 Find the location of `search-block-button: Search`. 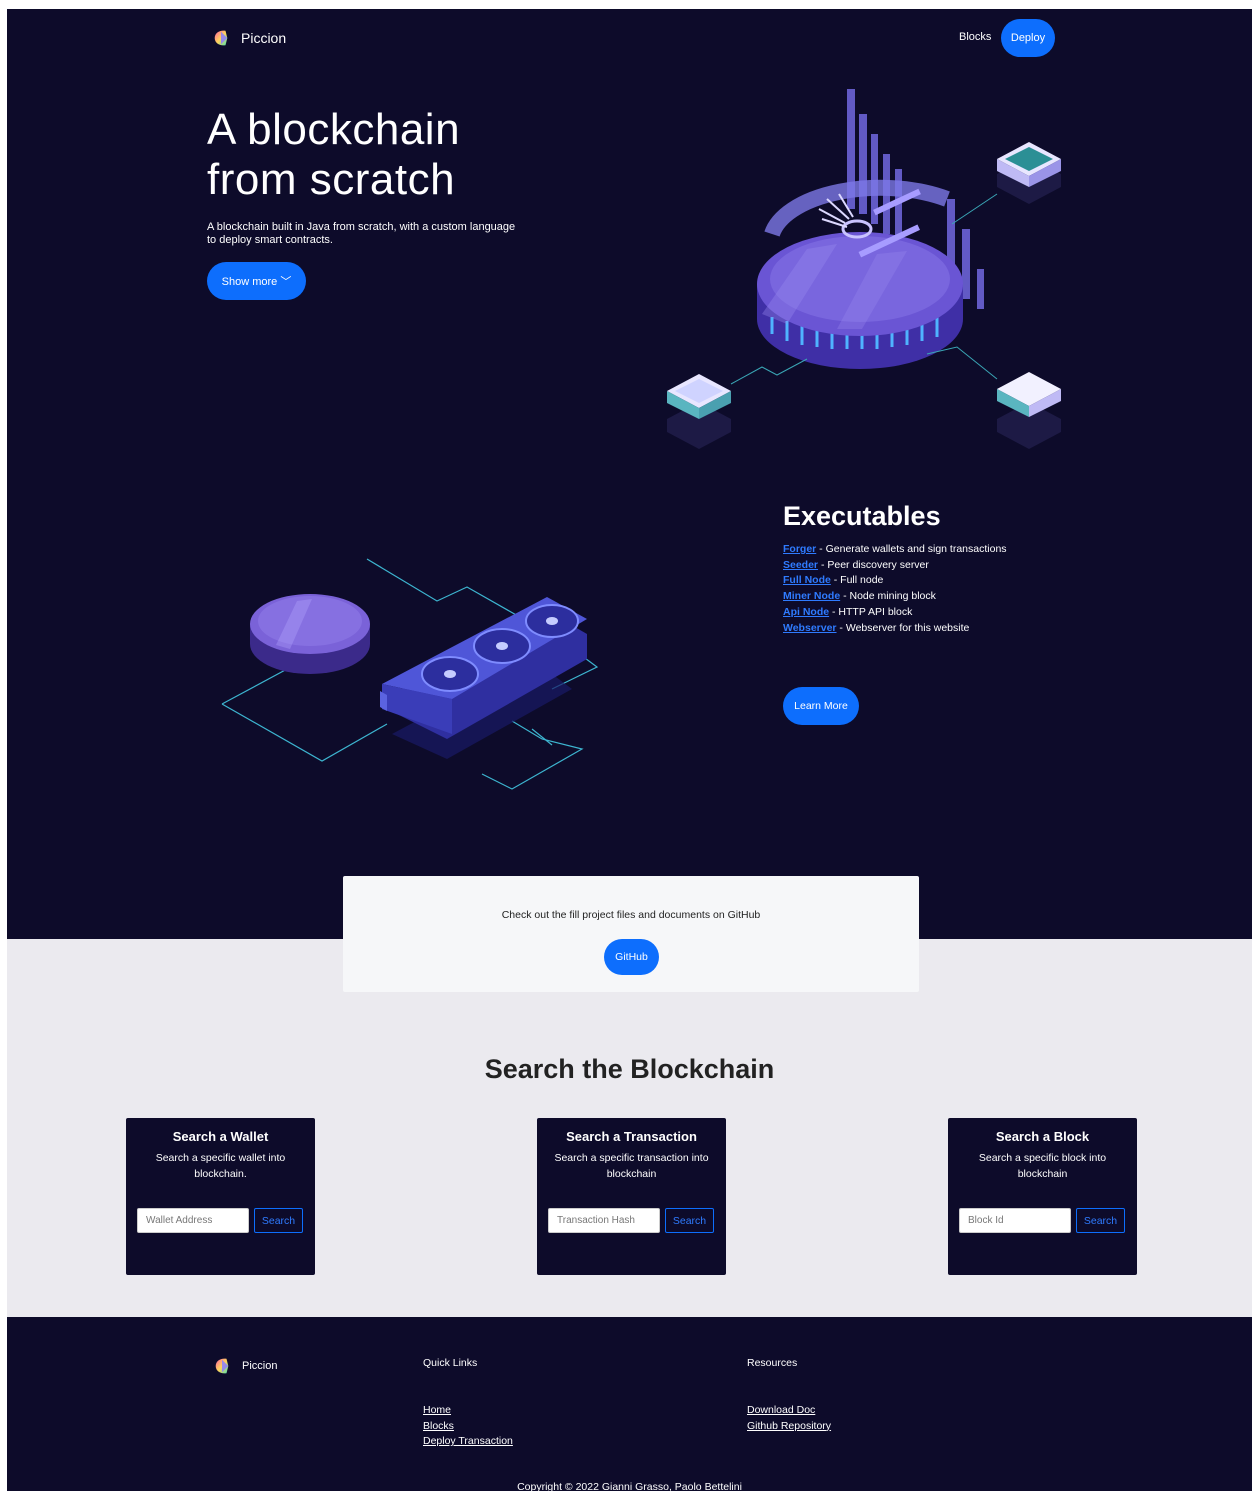

search-block-button: Search is located at coordinates (1100, 1220).